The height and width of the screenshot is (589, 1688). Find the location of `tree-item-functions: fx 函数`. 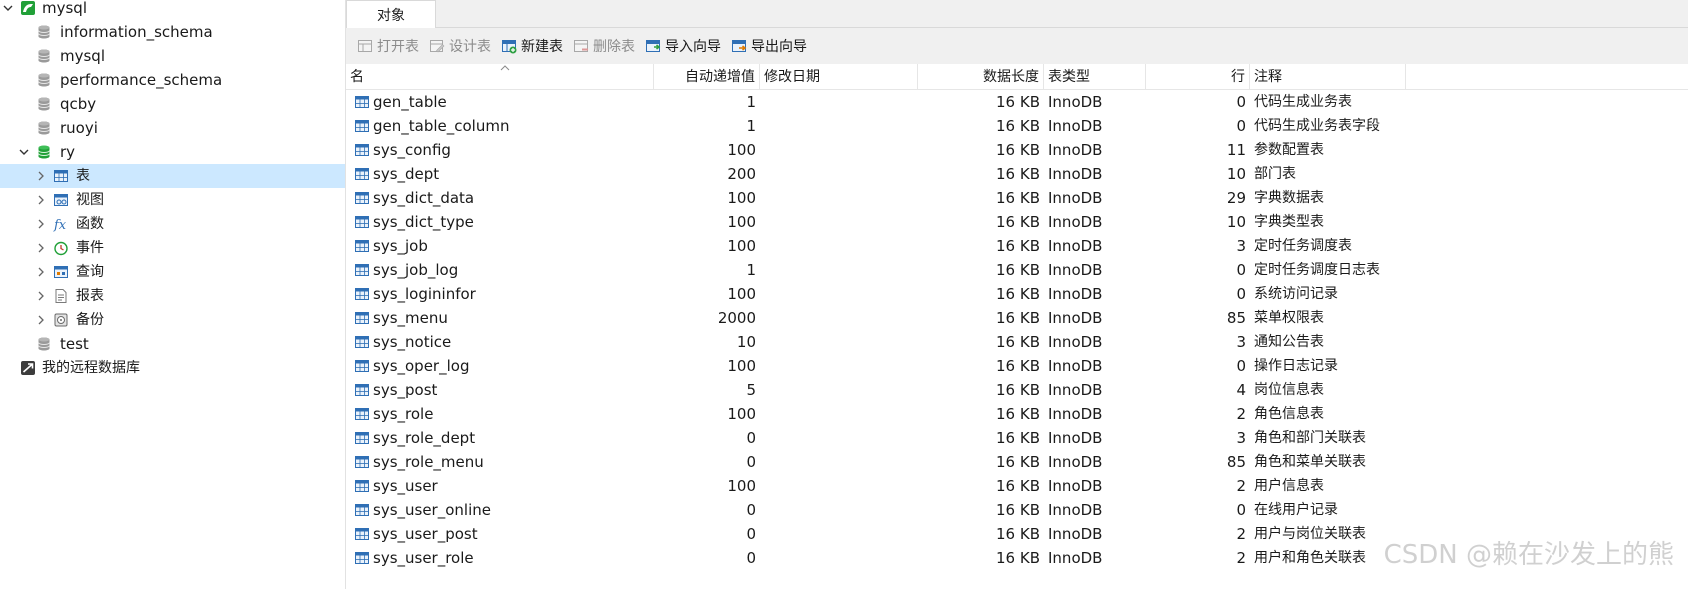

tree-item-functions: fx 函数 is located at coordinates (172, 224).